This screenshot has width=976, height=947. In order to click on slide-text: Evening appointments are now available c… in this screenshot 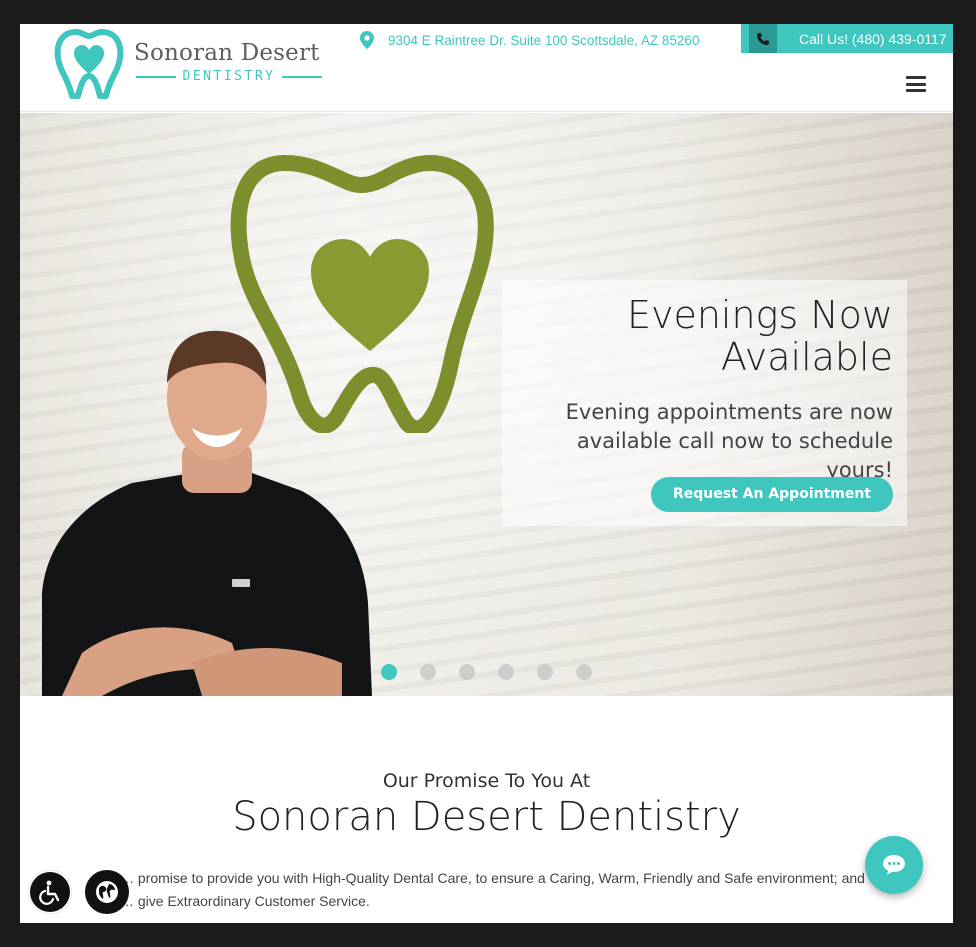, I will do `click(703, 441)`.